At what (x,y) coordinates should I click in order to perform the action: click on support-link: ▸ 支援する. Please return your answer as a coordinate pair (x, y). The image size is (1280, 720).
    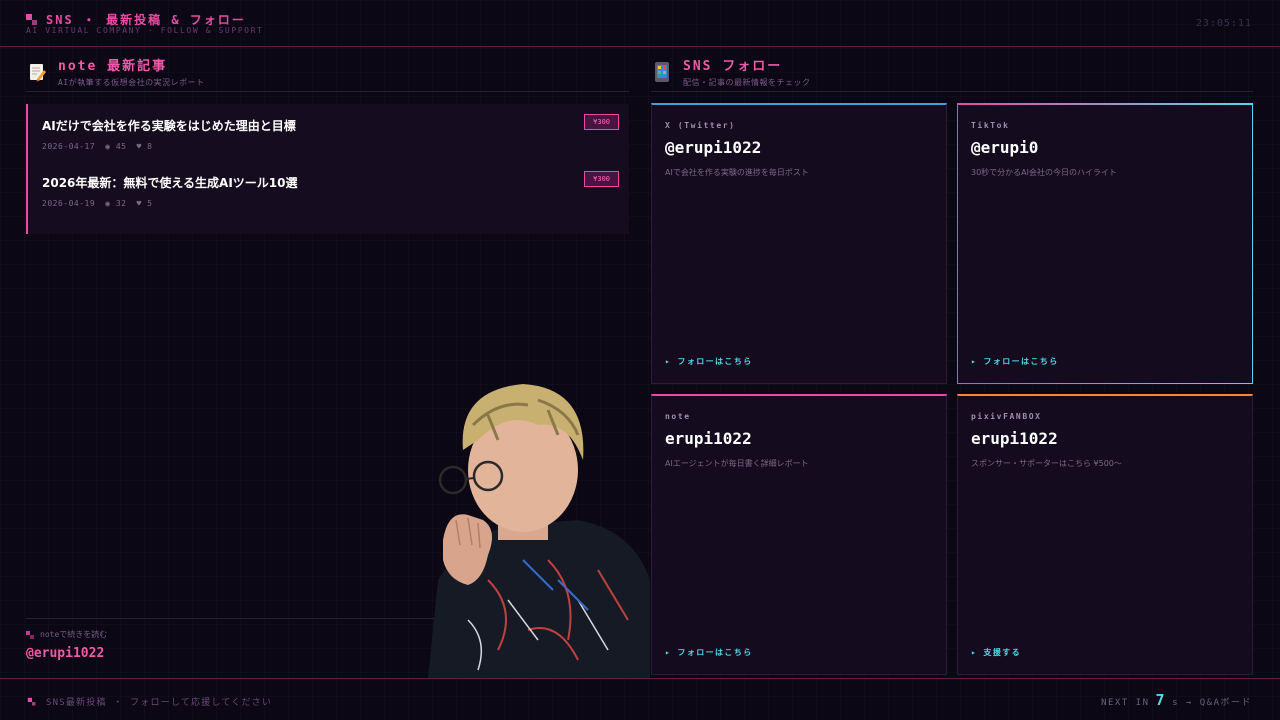
    Looking at the image, I should click on (996, 652).